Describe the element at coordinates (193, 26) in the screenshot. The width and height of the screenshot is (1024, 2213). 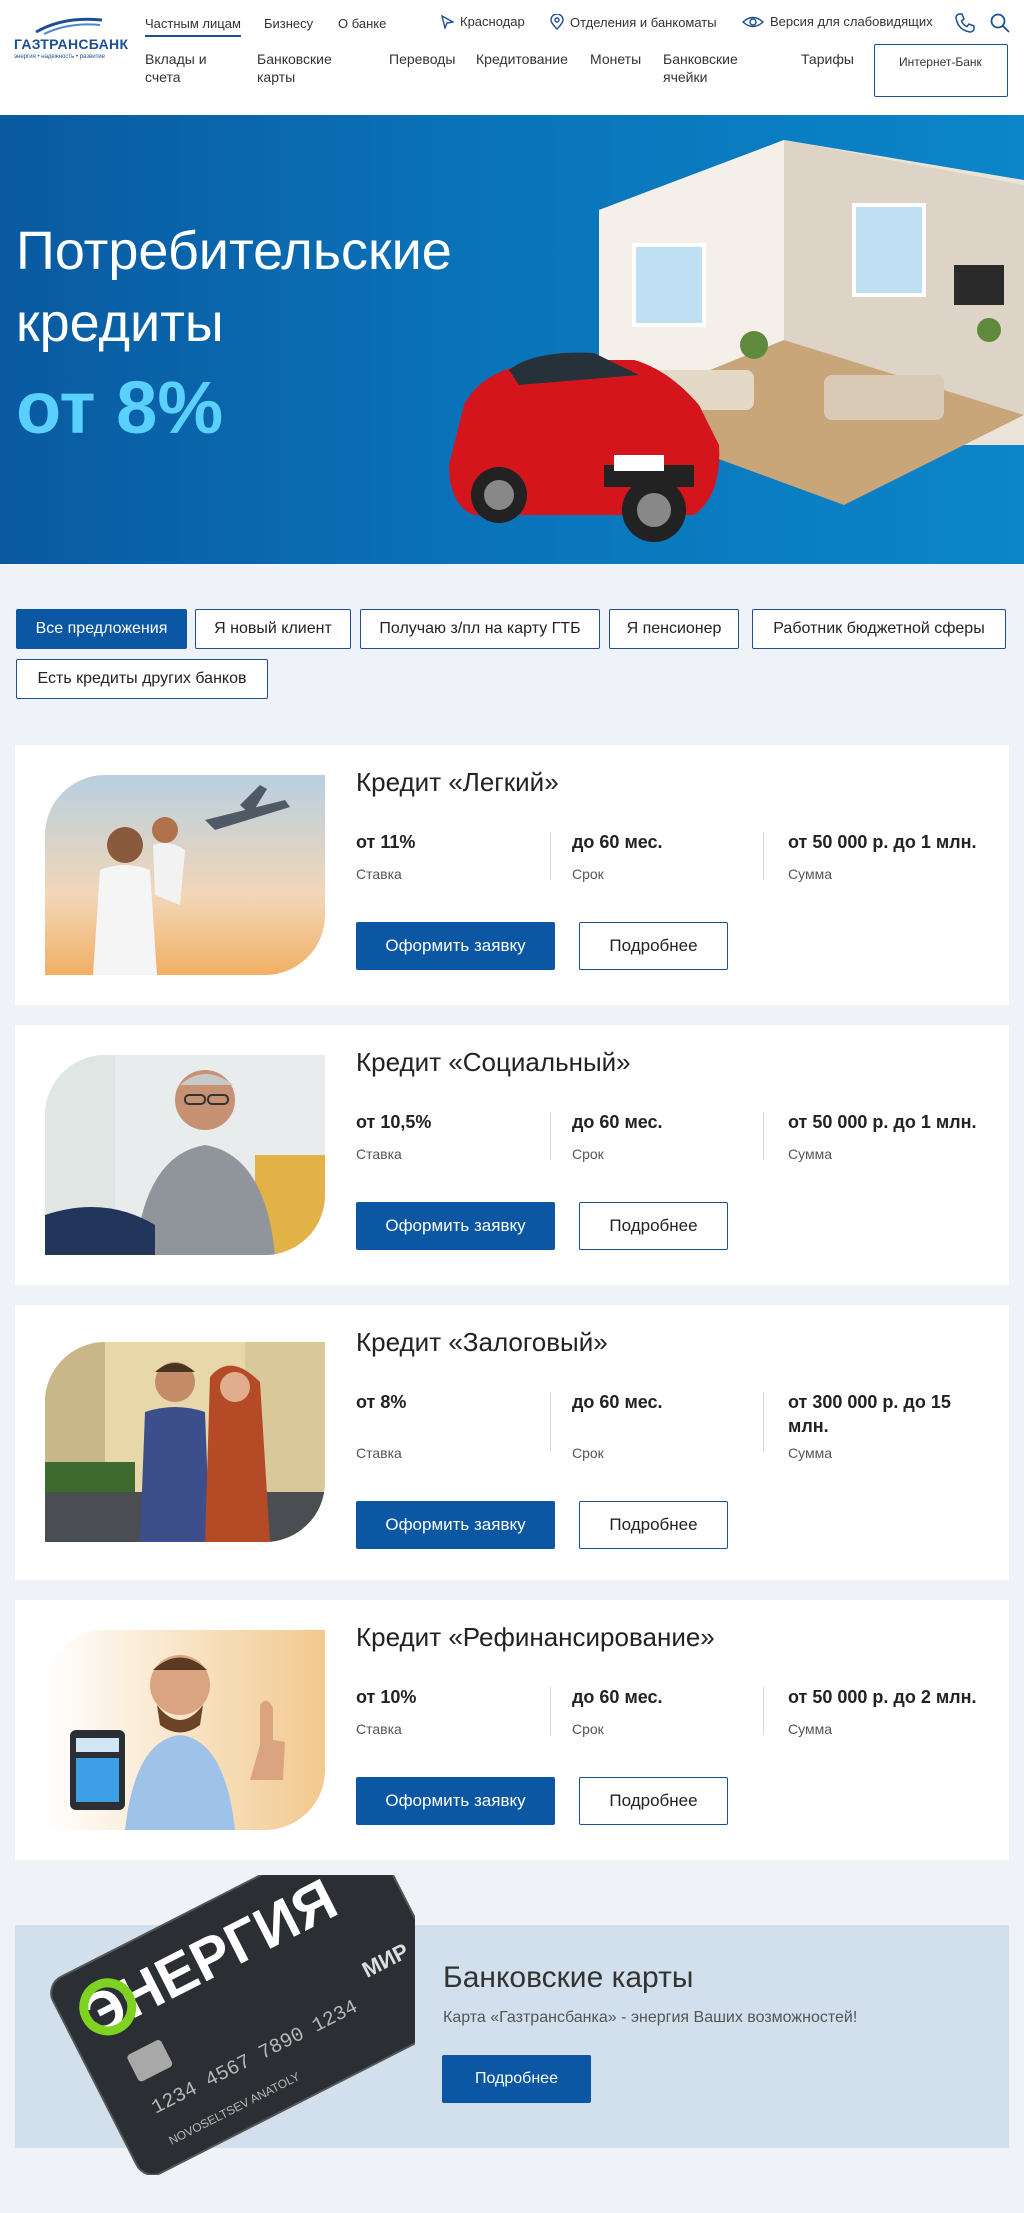
I see `segment-private: Частным лицам` at that location.